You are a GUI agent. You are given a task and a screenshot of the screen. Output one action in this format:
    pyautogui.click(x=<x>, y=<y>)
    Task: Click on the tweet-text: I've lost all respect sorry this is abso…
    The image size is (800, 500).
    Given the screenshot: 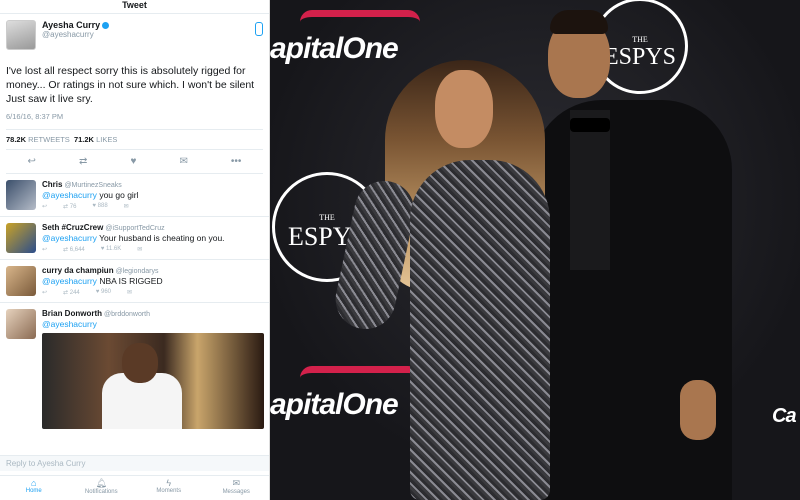 What is the action you would take?
    pyautogui.click(x=130, y=85)
    